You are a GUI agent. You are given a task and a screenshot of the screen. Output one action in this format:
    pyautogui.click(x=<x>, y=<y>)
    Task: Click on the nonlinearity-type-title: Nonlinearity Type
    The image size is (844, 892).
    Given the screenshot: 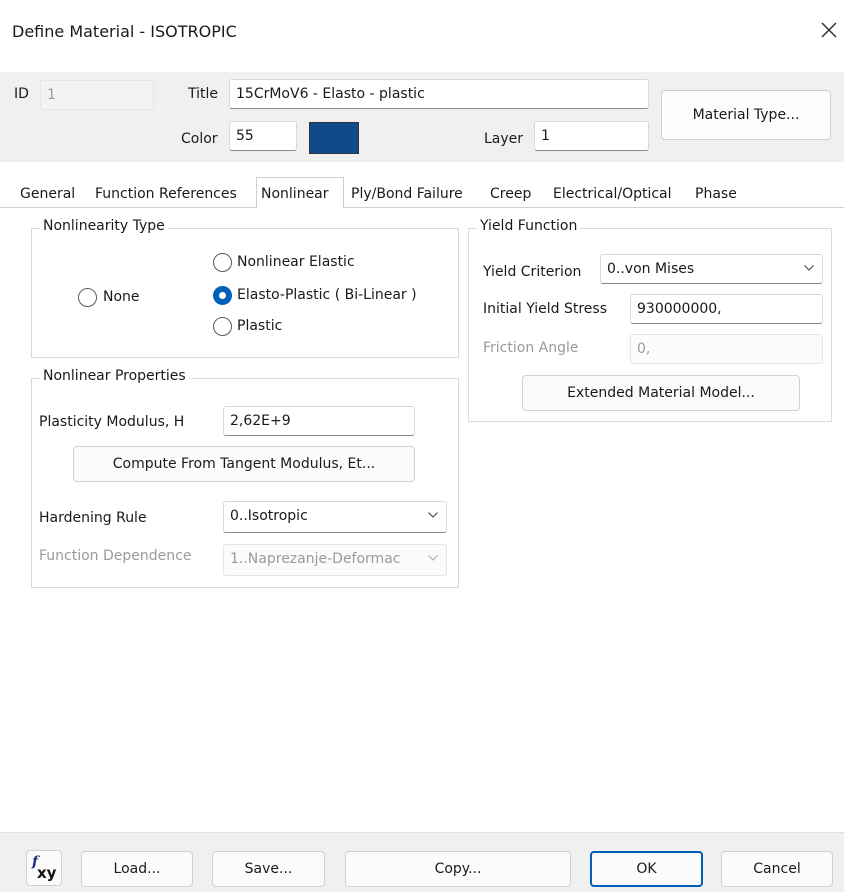 What is the action you would take?
    pyautogui.click(x=104, y=226)
    